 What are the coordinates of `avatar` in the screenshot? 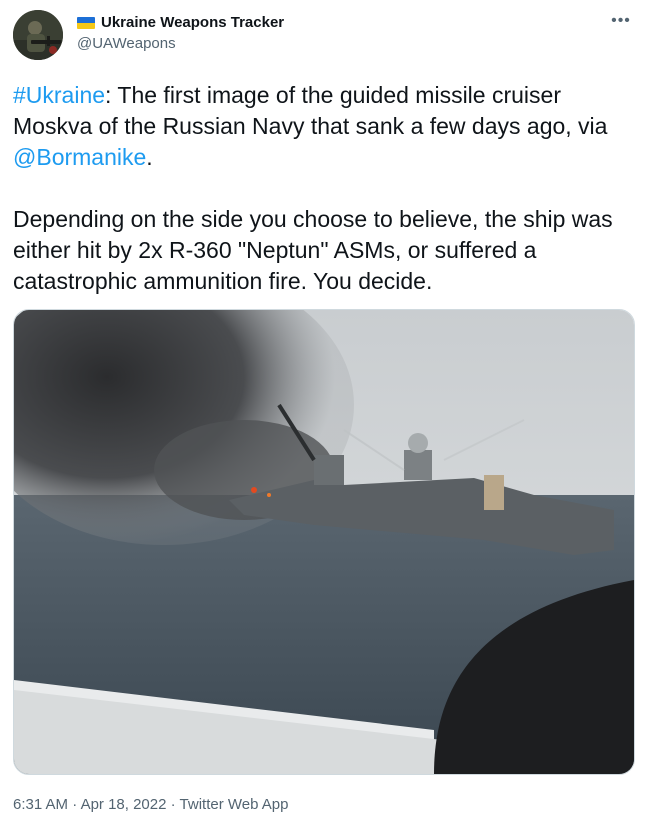 It's located at (38, 35).